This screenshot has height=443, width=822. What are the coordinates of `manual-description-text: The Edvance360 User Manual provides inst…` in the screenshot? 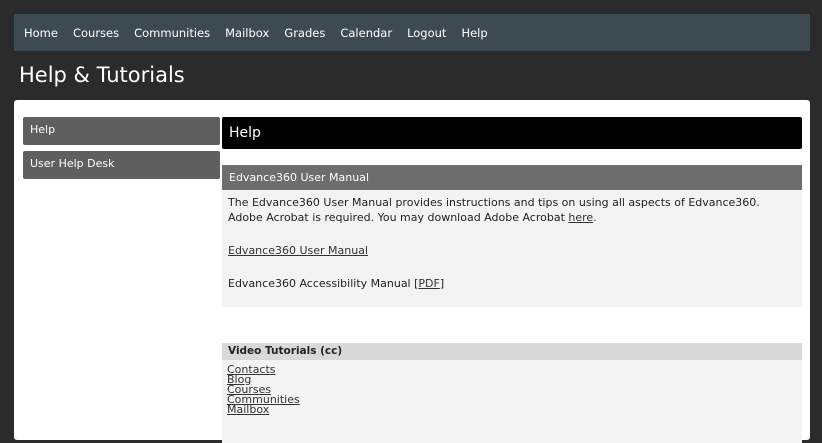 It's located at (494, 210).